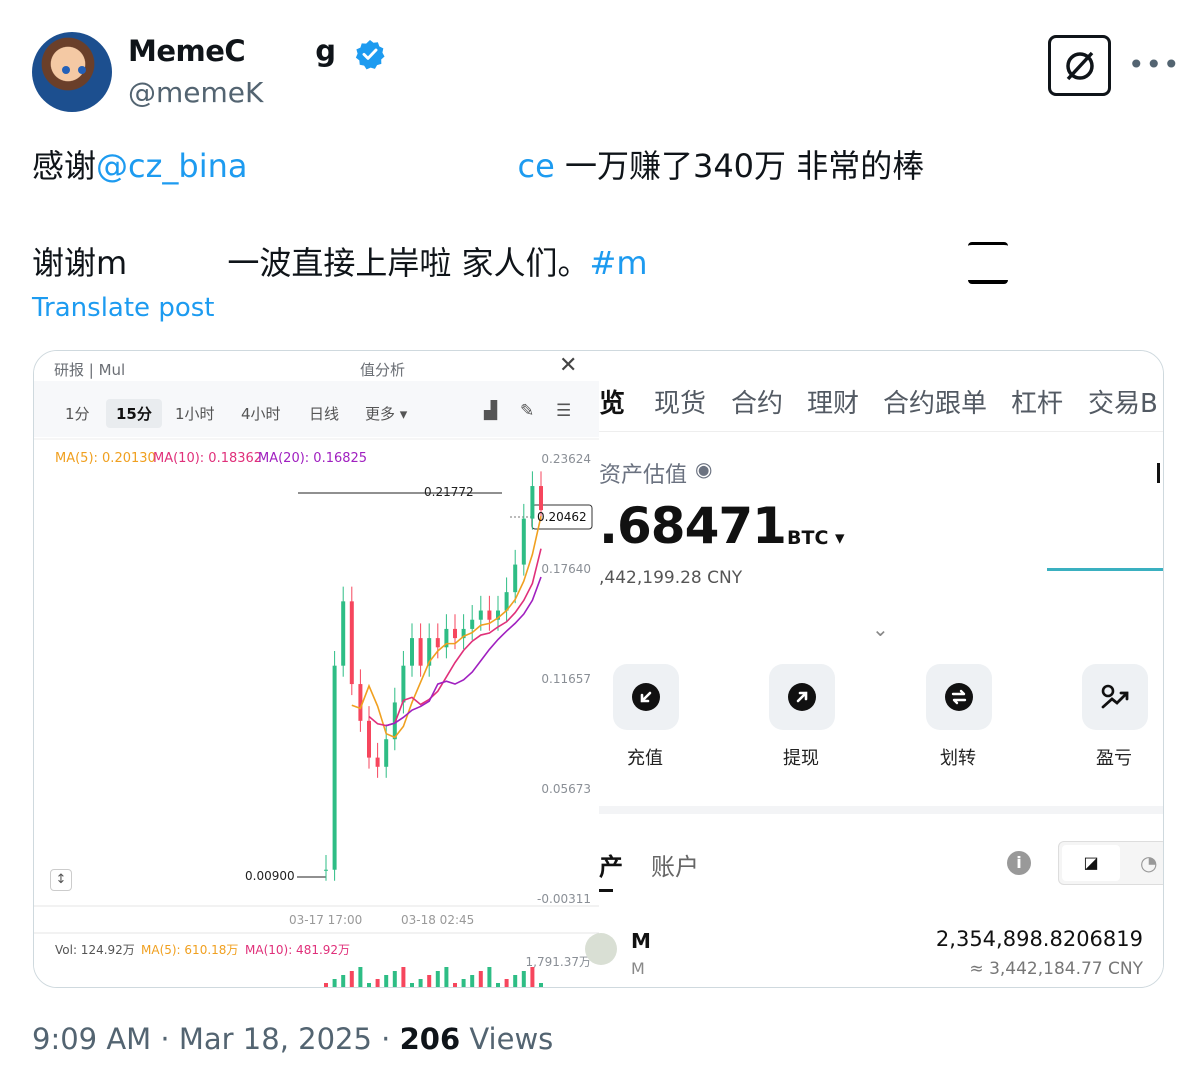 Image resolution: width=1188 pixels, height=1080 pixels. Describe the element at coordinates (171, 166) in the screenshot. I see `mention-link: @cz_bina` at that location.